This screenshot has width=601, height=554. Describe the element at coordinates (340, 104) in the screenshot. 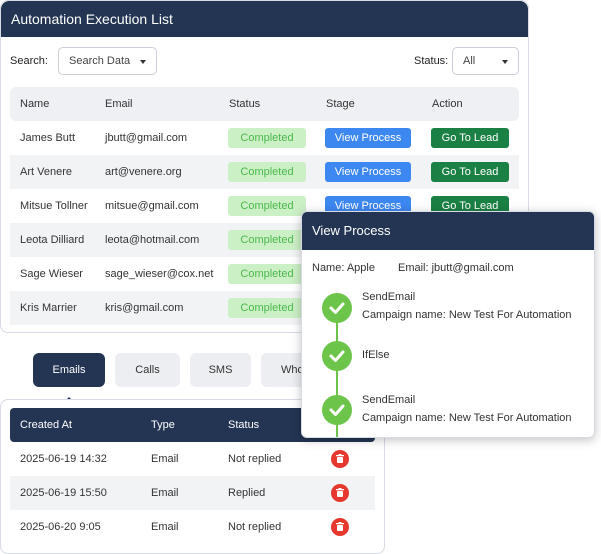

I see `column-stage: Stage` at that location.